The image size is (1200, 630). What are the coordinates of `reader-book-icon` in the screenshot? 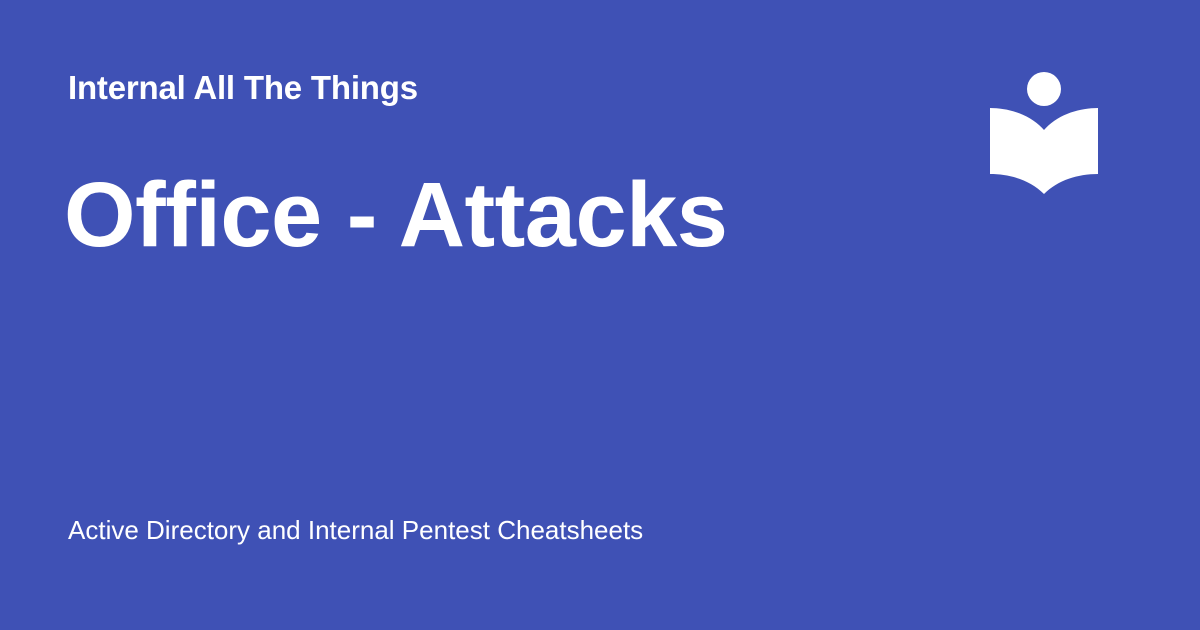 It's located at (1045, 134).